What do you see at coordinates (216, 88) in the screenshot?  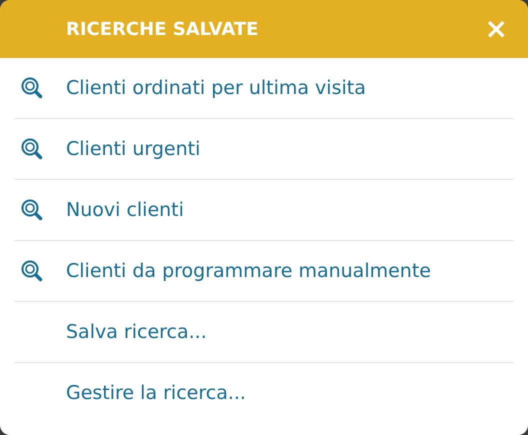 I see `saved-search-link: Clienti ordinati per ultima visita` at bounding box center [216, 88].